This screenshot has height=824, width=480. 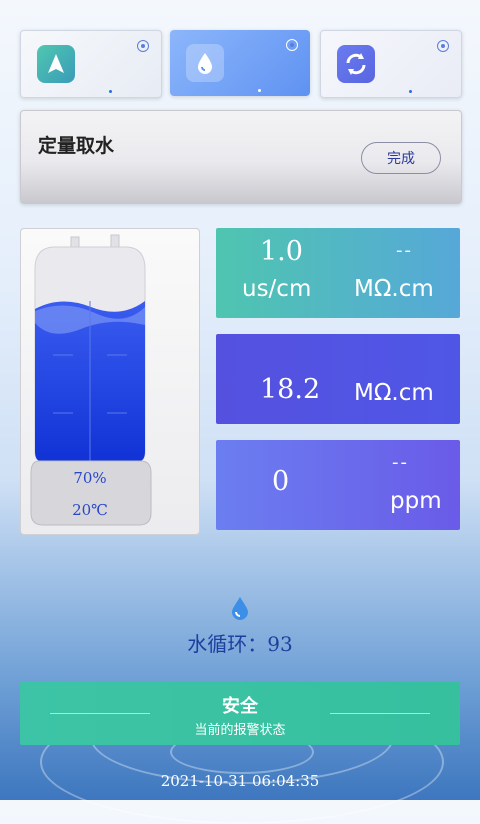 What do you see at coordinates (290, 389) in the screenshot?
I see `resistivity-value: 18.2` at bounding box center [290, 389].